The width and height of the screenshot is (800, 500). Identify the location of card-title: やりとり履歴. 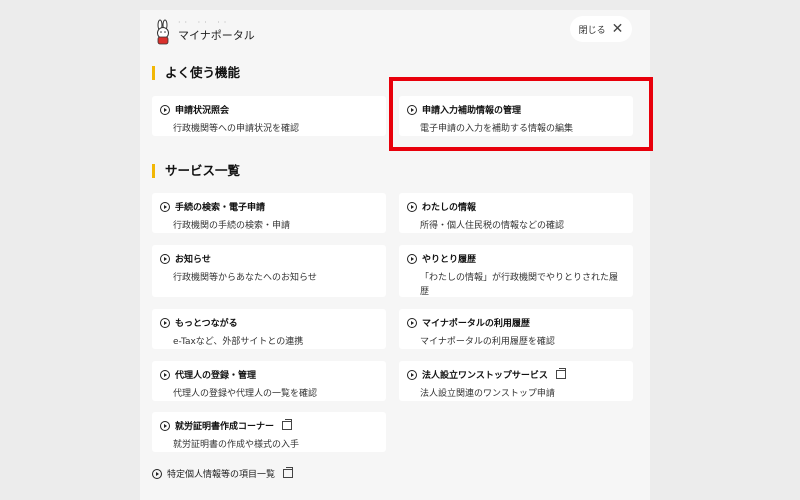
(449, 260).